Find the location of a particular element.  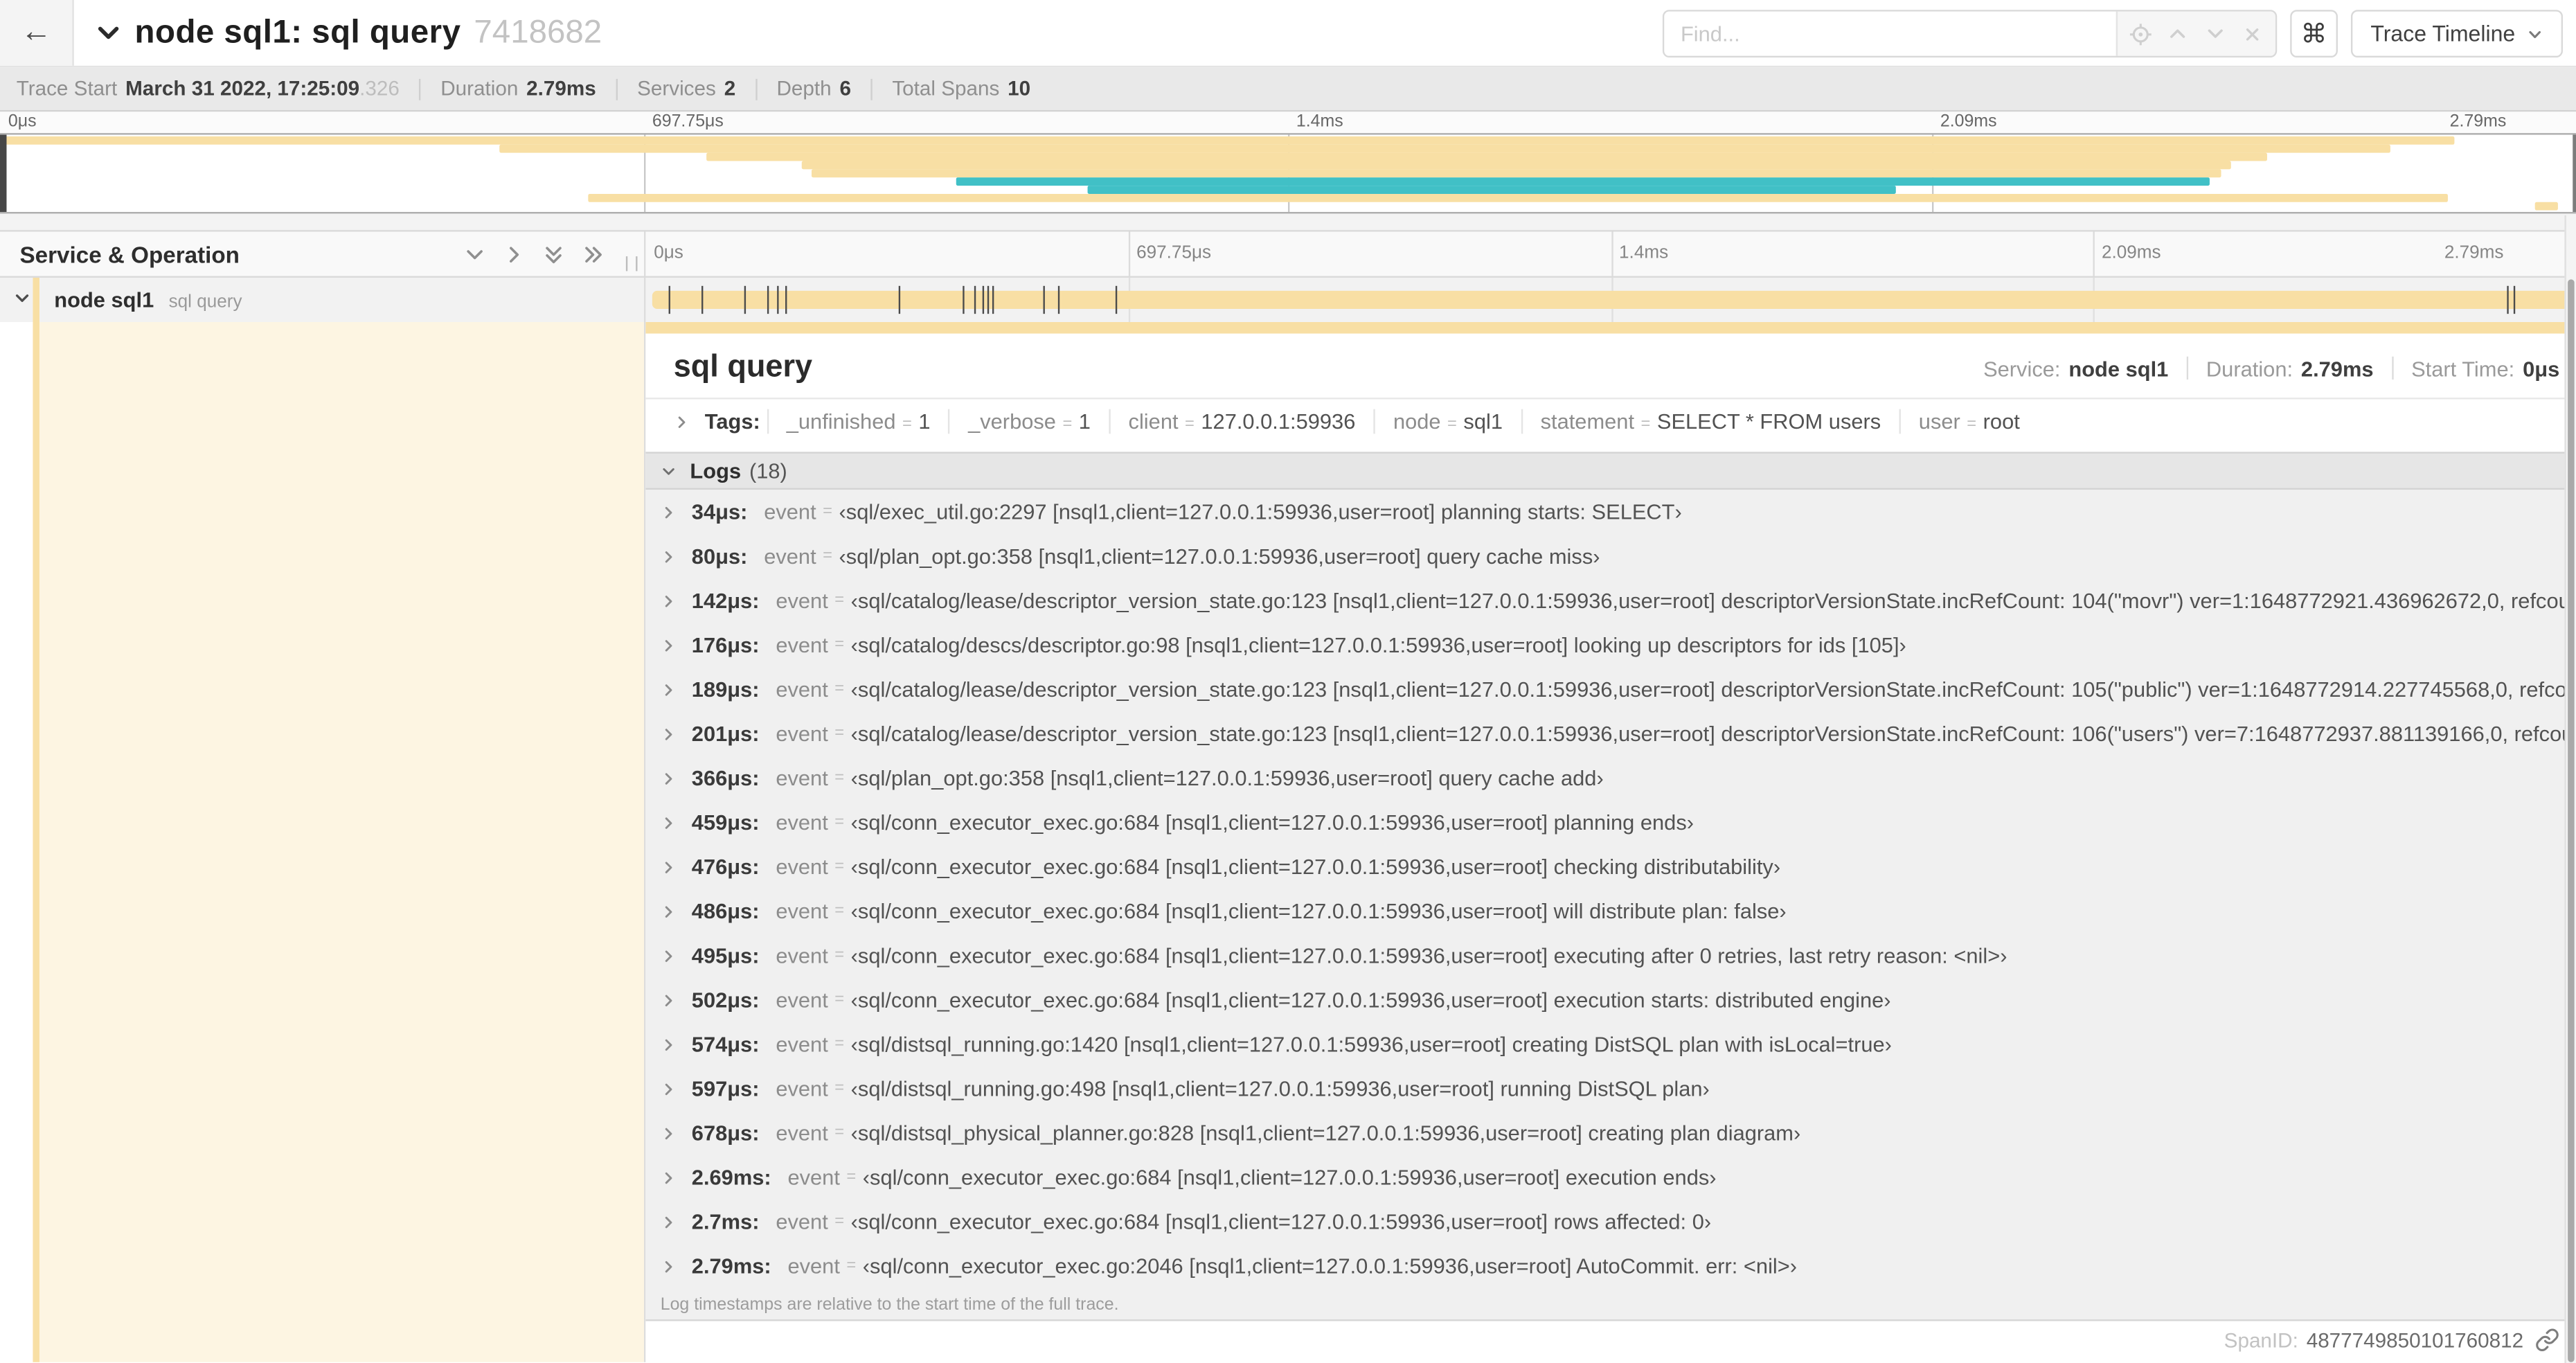

logs-count: (18) is located at coordinates (768, 471).